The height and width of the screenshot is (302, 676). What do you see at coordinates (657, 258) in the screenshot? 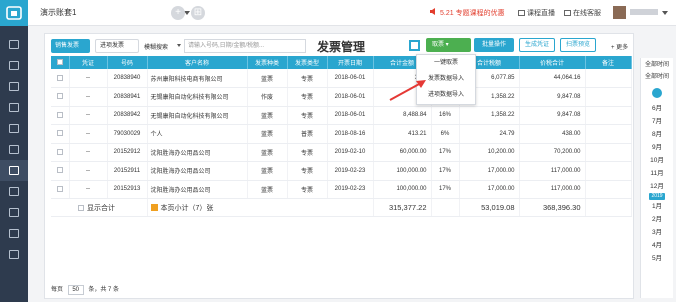
I see `month-filter-item: 5月` at bounding box center [657, 258].